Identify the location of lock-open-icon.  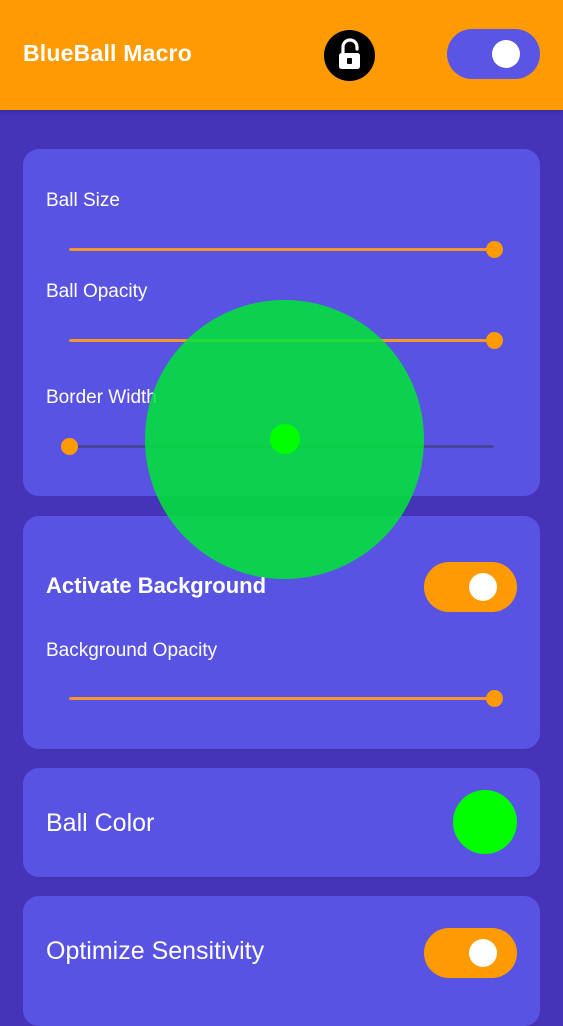
(349, 53).